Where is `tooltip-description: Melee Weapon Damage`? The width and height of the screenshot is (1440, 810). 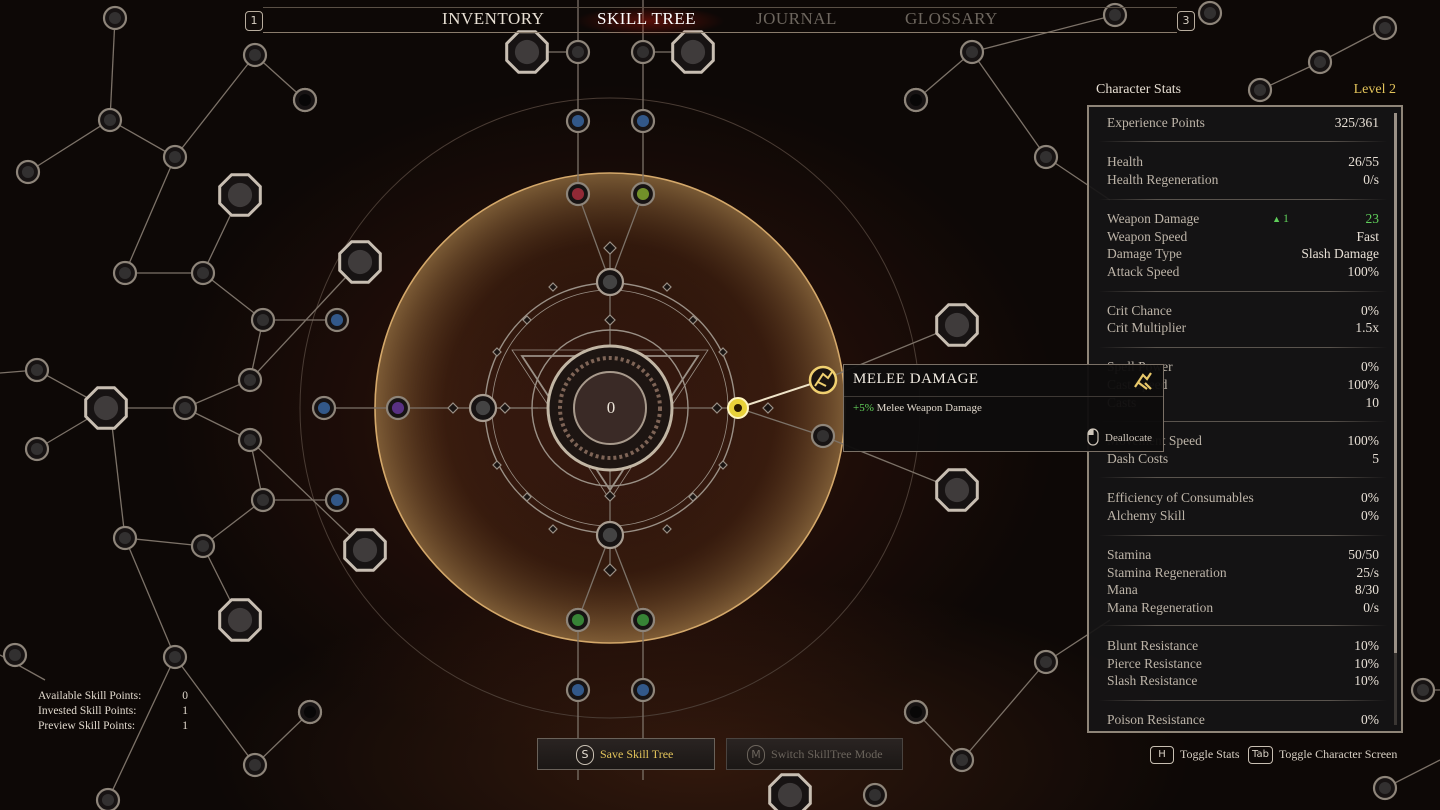 tooltip-description: Melee Weapon Damage is located at coordinates (929, 408).